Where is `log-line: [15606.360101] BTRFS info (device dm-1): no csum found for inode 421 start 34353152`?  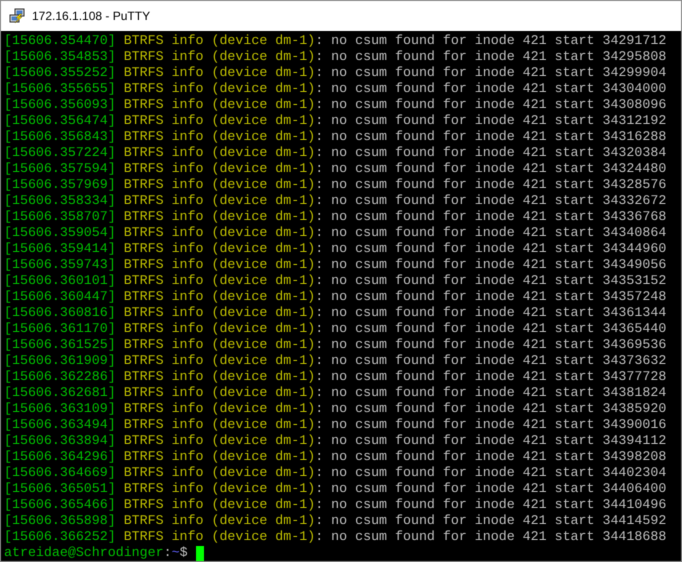 log-line: [15606.360101] BTRFS info (device dm-1): no csum found for inode 421 start 34353152 is located at coordinates (335, 281).